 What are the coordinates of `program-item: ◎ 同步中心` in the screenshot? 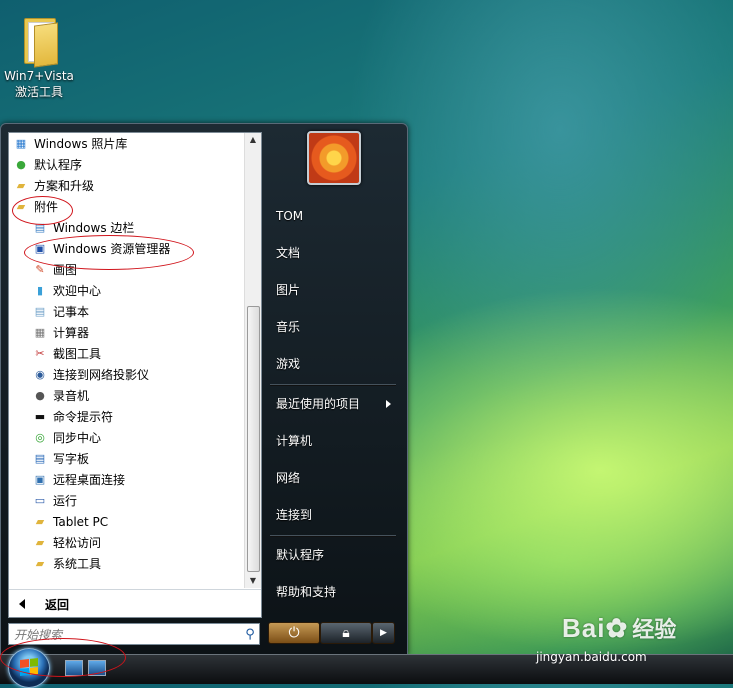 It's located at (126, 437).